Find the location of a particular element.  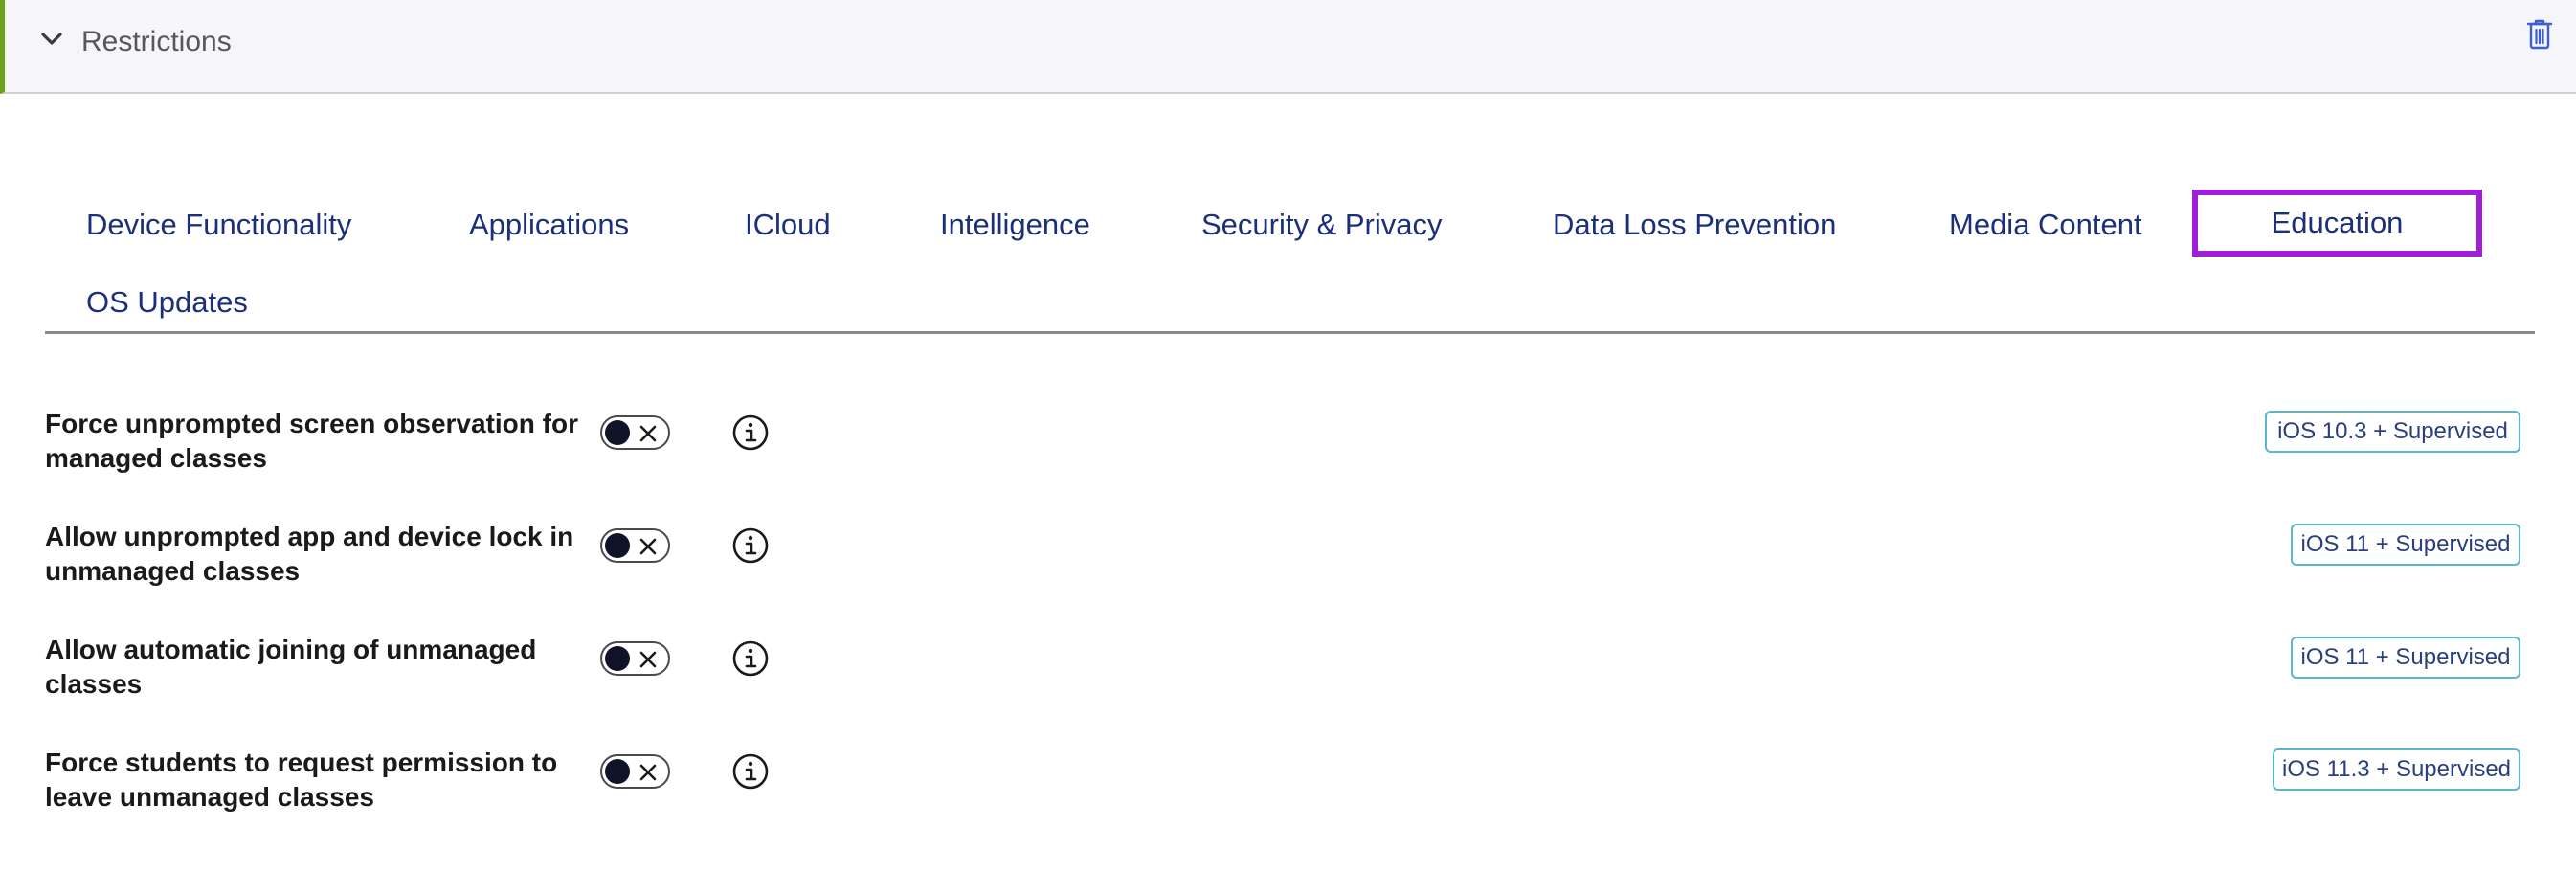

section-header: Restrictions is located at coordinates (1288, 47).